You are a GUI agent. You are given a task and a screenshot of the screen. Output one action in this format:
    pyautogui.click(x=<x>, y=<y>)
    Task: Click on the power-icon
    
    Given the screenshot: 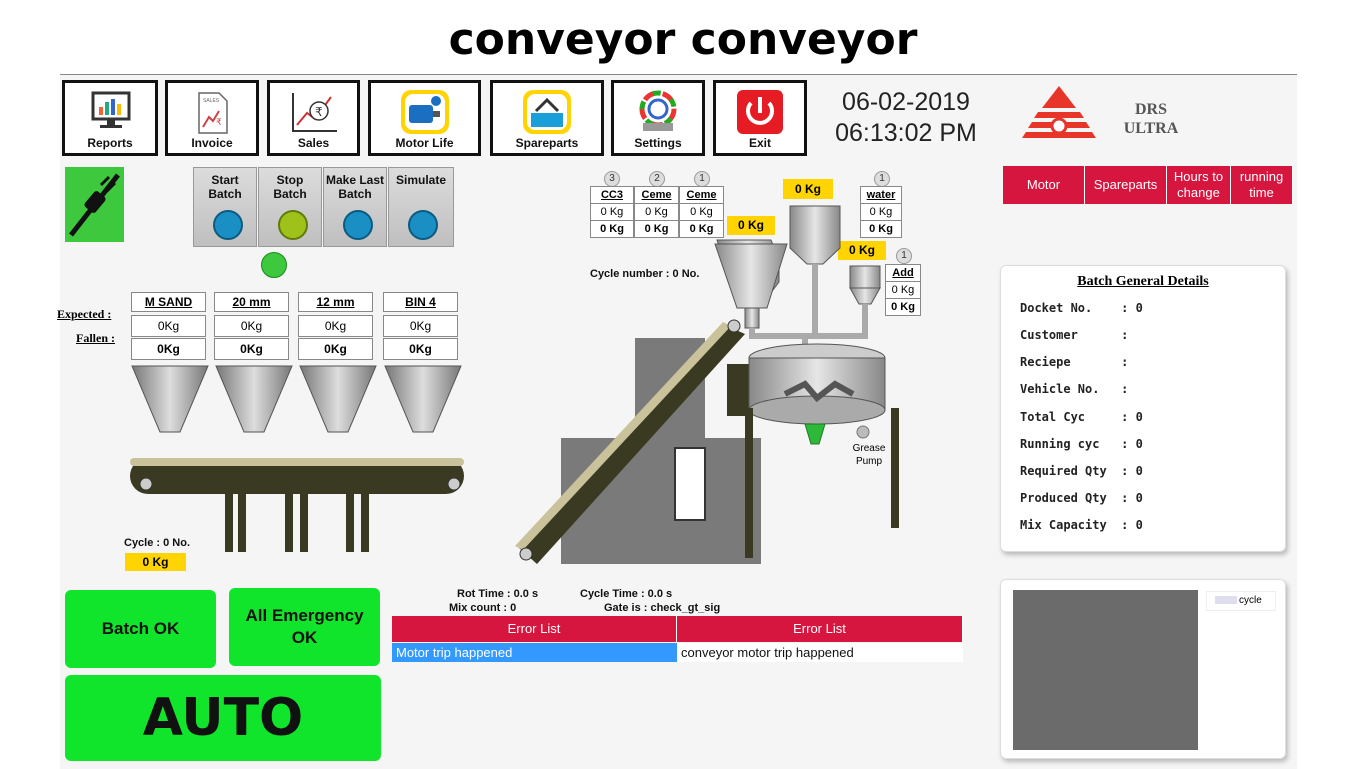 What is the action you would take?
    pyautogui.click(x=760, y=112)
    